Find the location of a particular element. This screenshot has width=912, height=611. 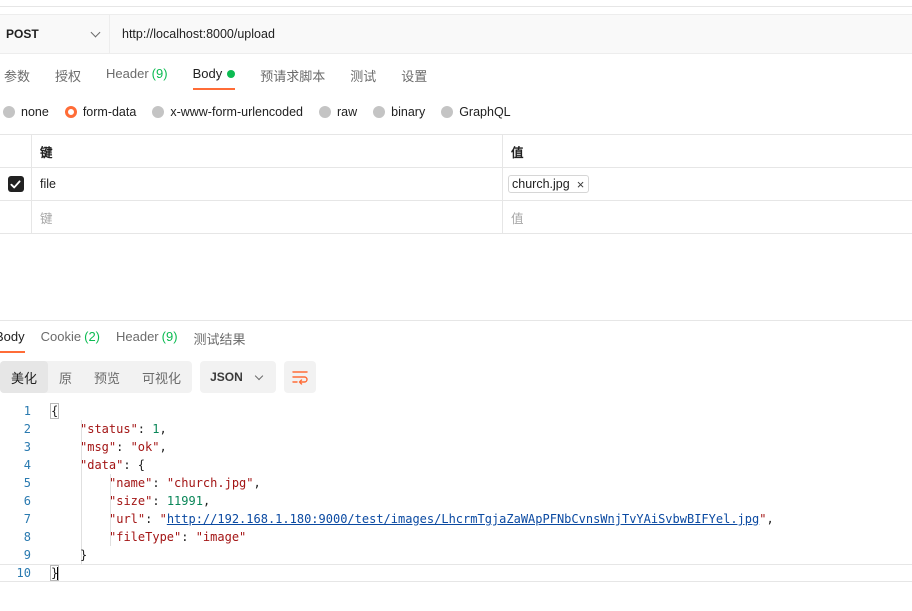

value-column-header: 值 is located at coordinates (517, 152).